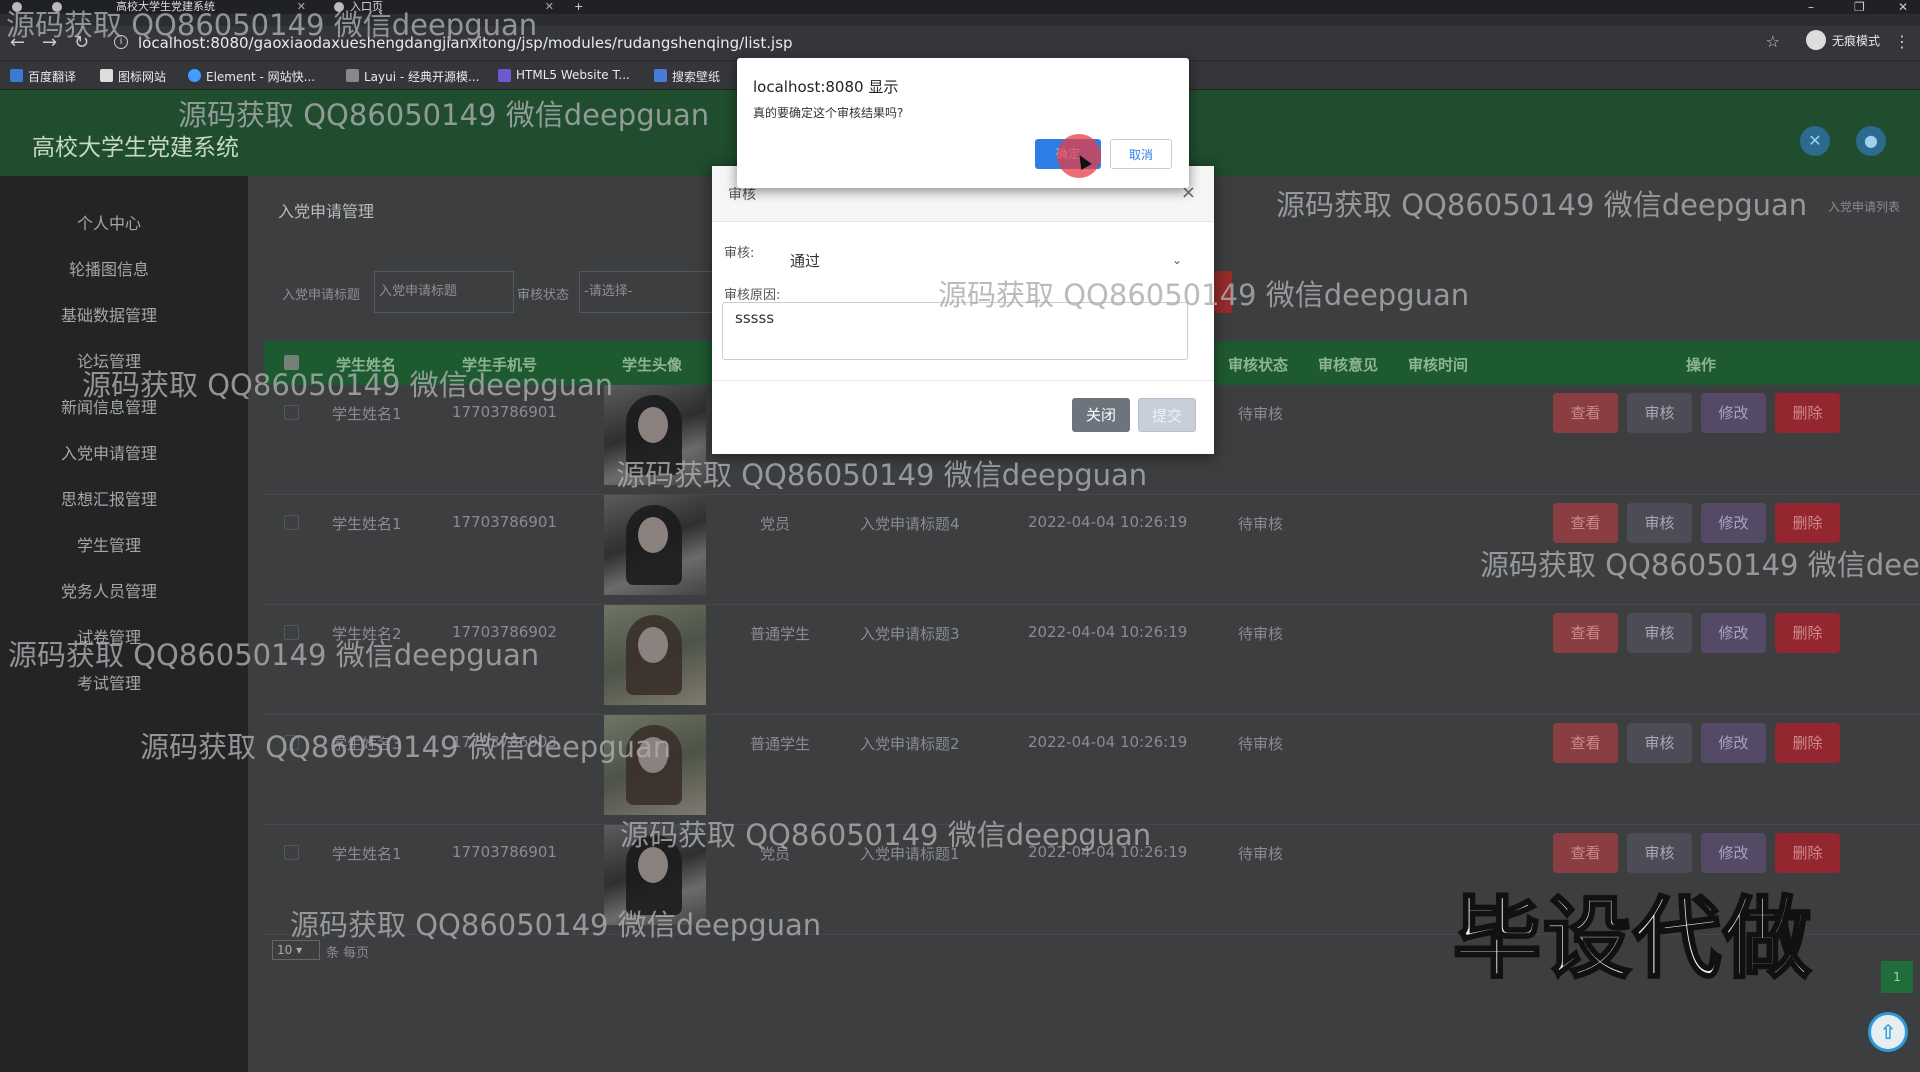 The image size is (1920, 1072). What do you see at coordinates (109, 222) in the screenshot?
I see `sidebar-item-personal-center: 个人中心` at bounding box center [109, 222].